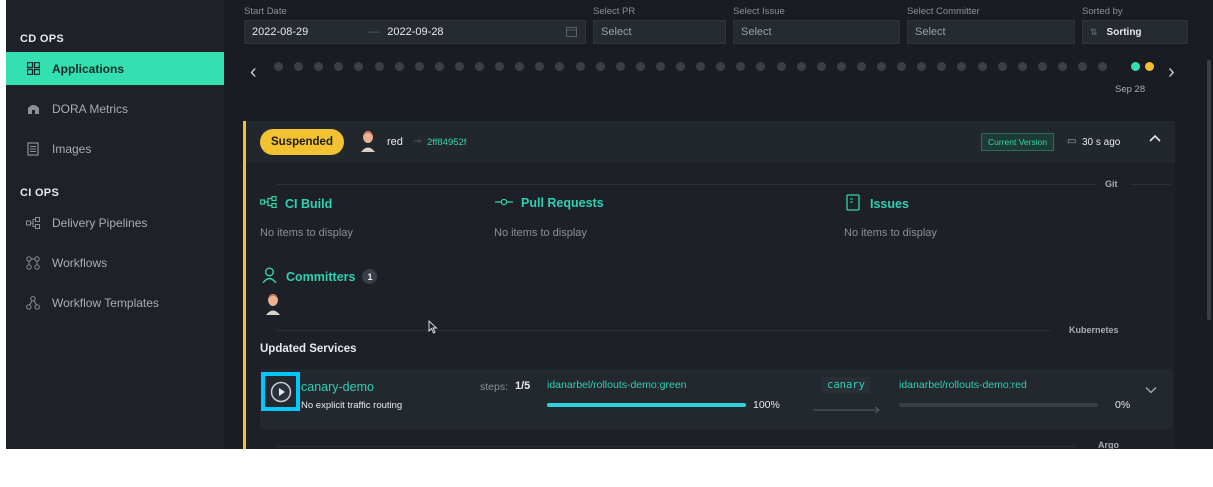 The image size is (1213, 487). I want to click on sidebar-item-workflows: Workflows, so click(115, 262).